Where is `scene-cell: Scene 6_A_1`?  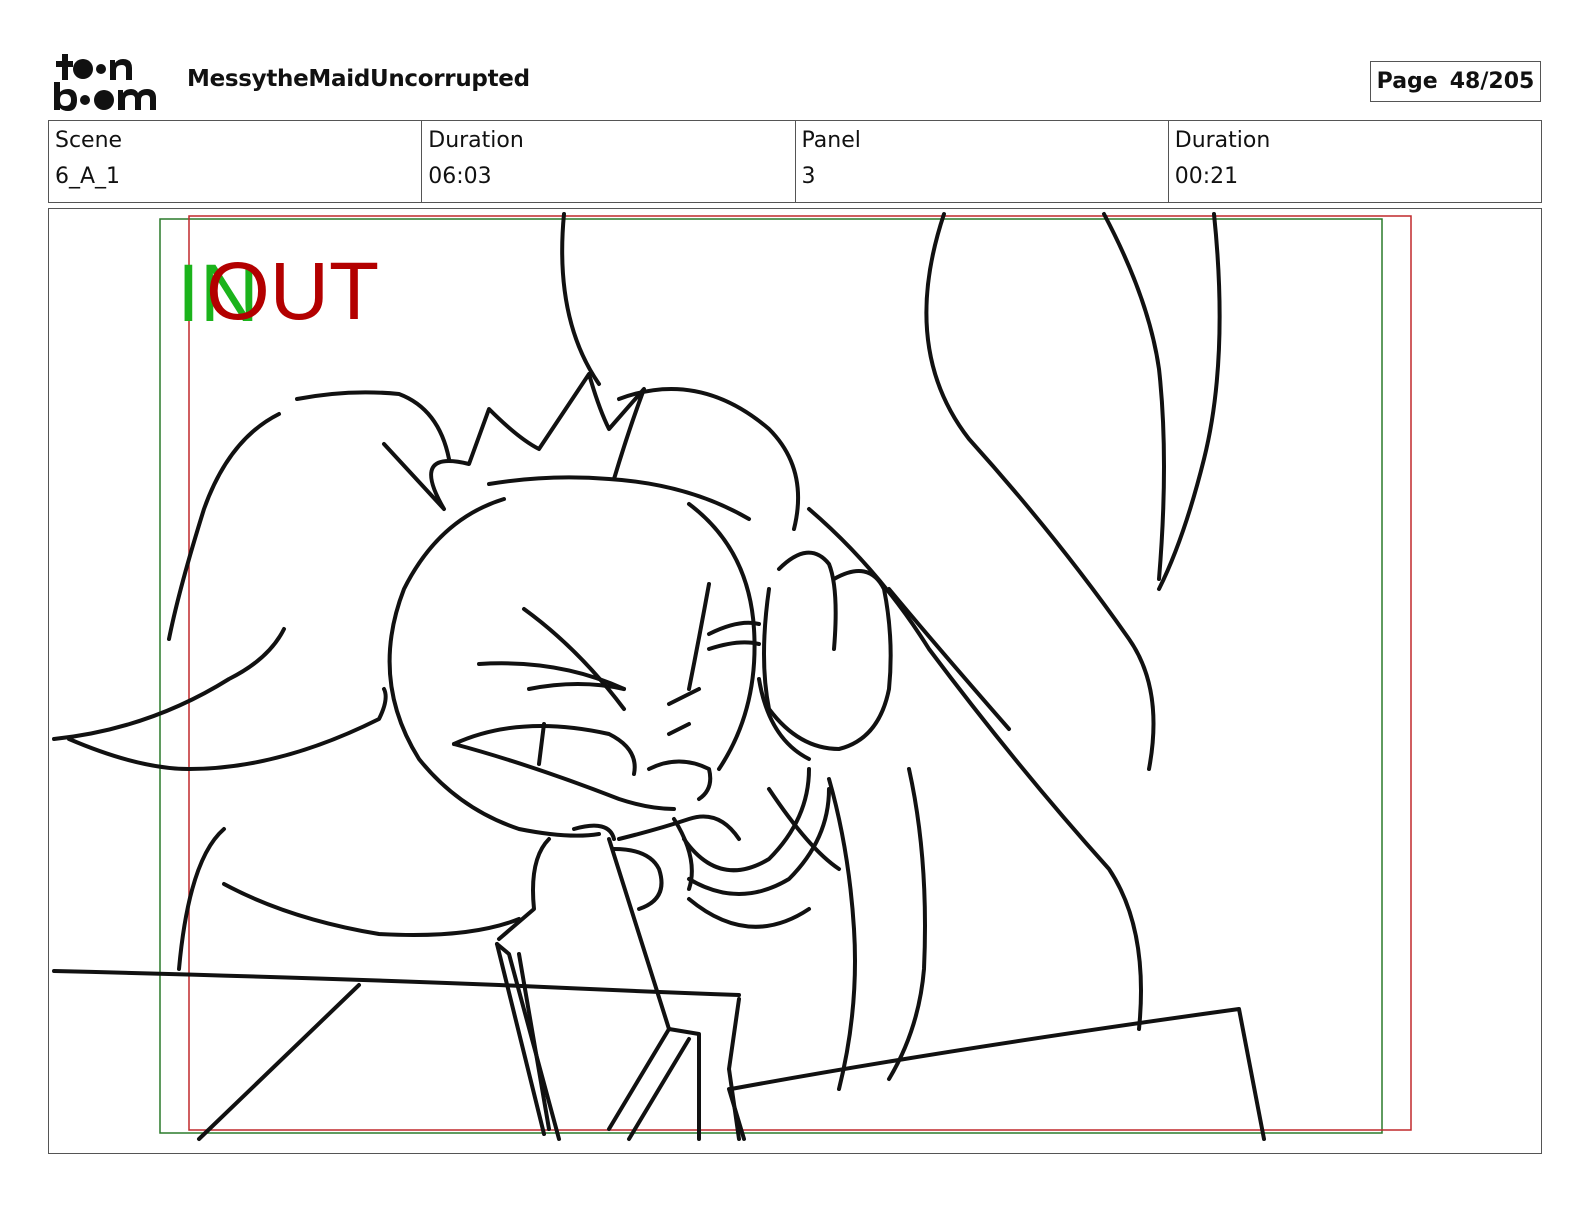 scene-cell: Scene 6_A_1 is located at coordinates (236, 161).